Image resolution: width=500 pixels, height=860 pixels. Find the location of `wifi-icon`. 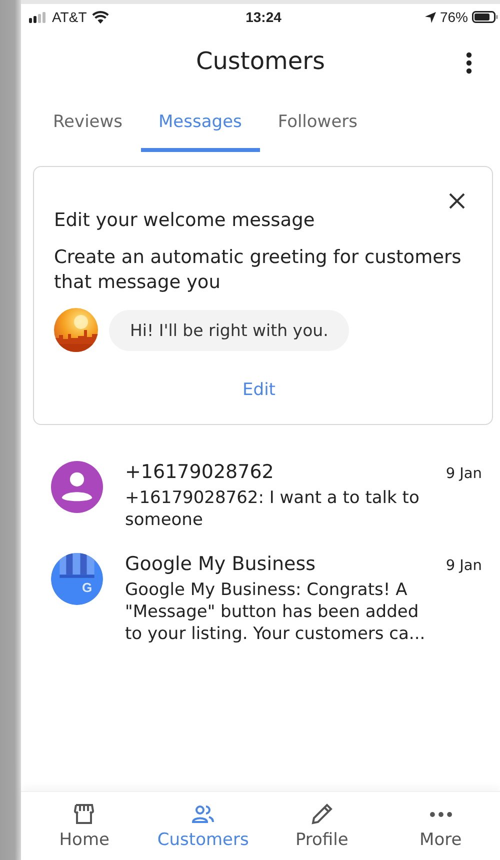

wifi-icon is located at coordinates (100, 17).